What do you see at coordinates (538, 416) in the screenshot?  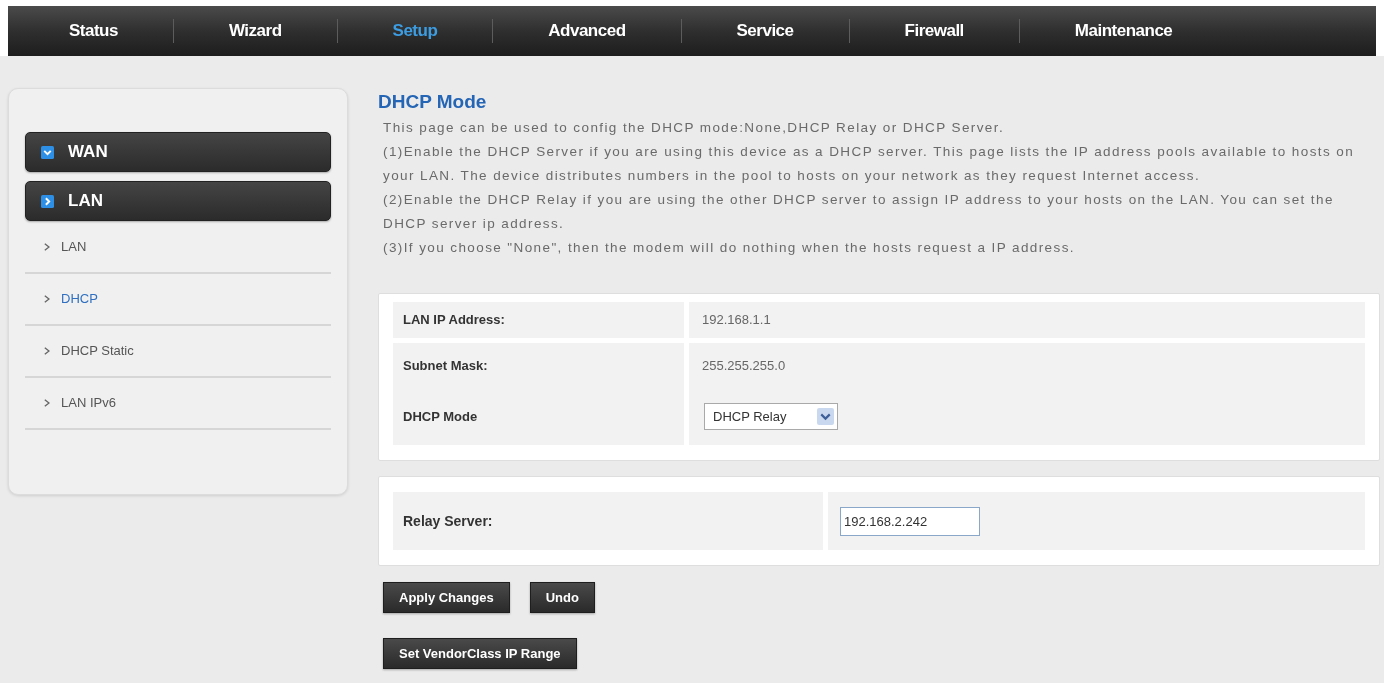 I see `label-cell: DHCP Mode` at bounding box center [538, 416].